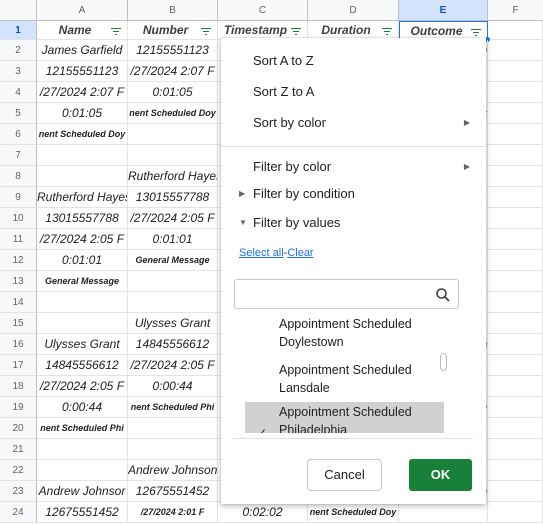 This screenshot has width=543, height=524. I want to click on cell-b11: 0:01:01, so click(173, 239).